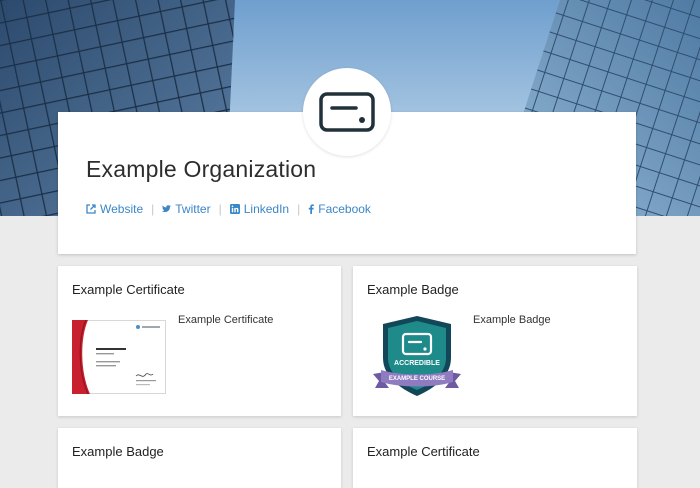 This screenshot has width=700, height=488. Describe the element at coordinates (344, 209) in the screenshot. I see `facebook-link-label: Facebook` at that location.